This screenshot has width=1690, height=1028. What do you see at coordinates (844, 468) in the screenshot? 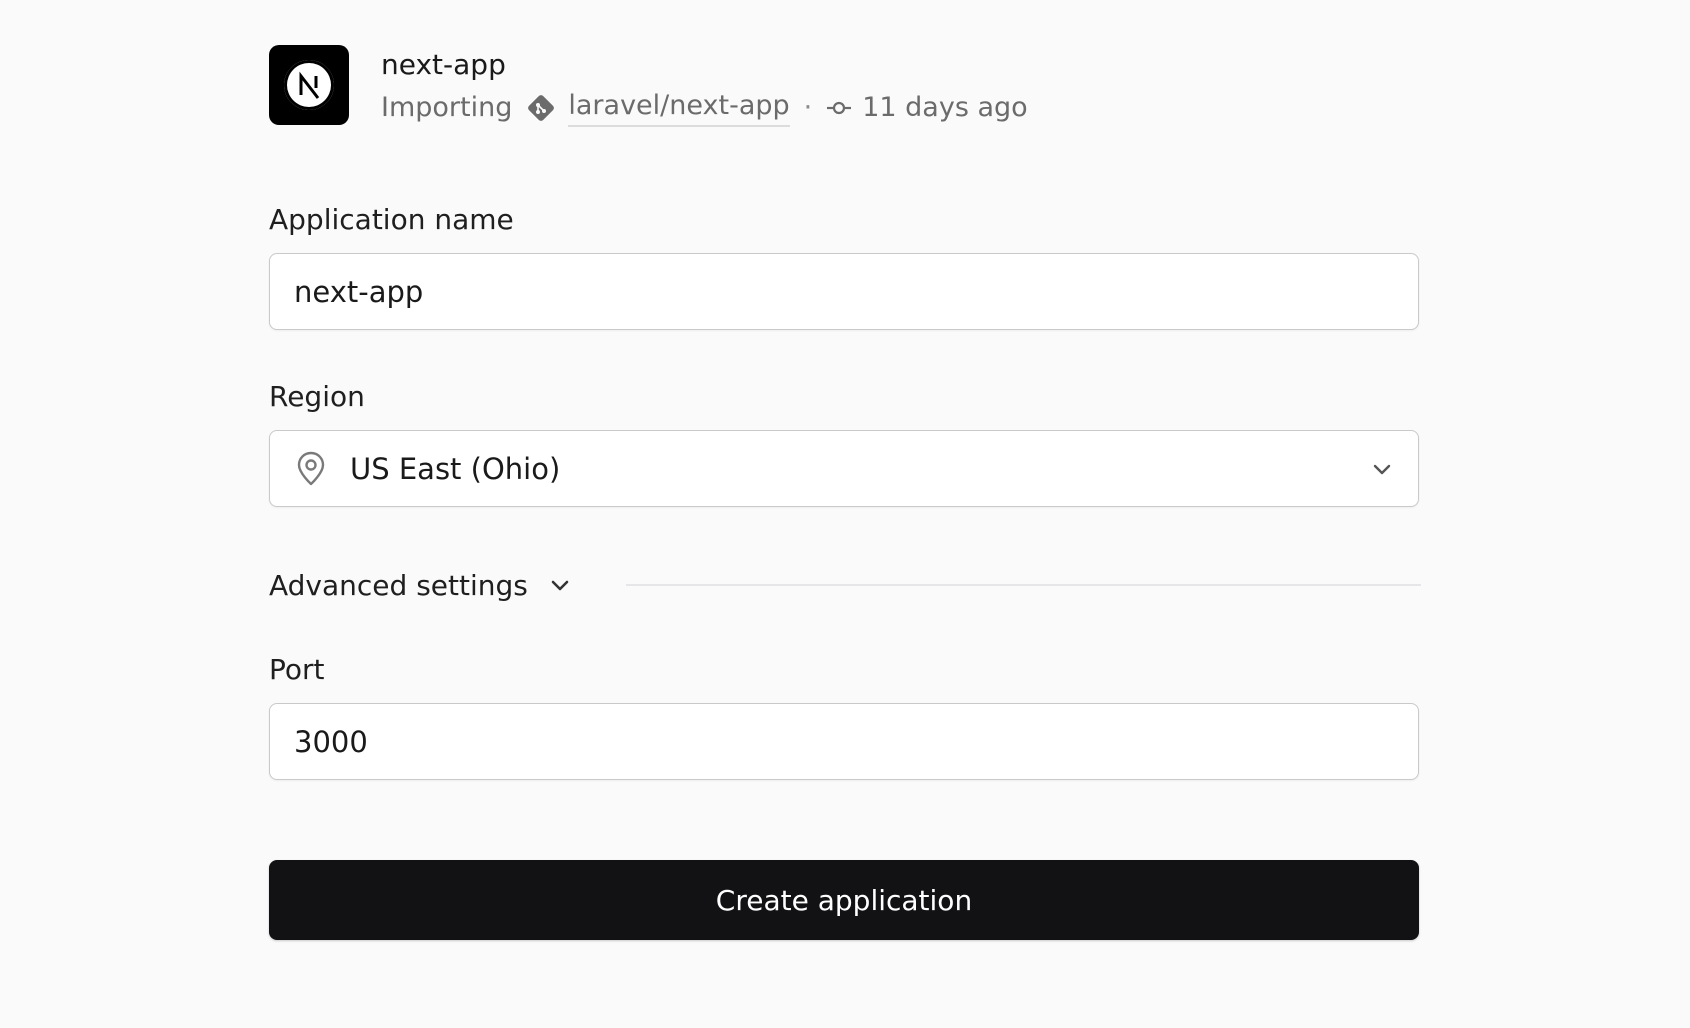
I see `region-select: US East (Ohio)` at bounding box center [844, 468].